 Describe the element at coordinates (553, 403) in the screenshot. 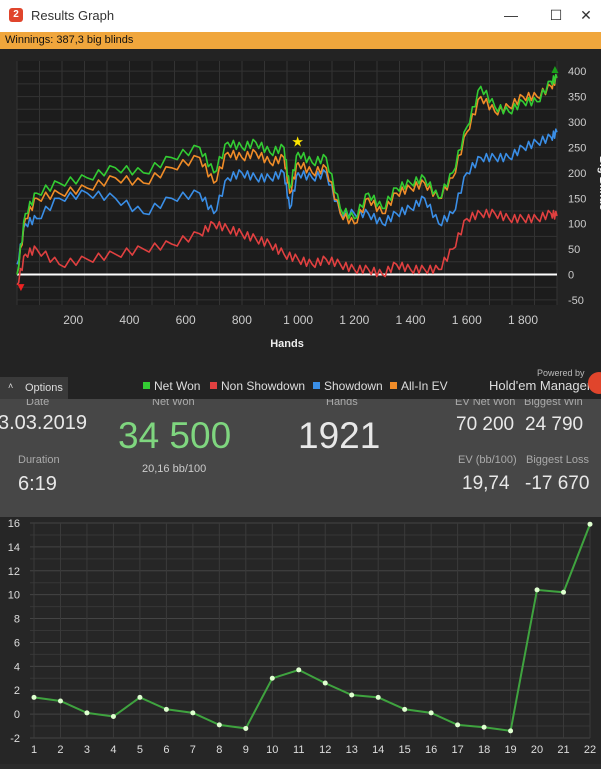

I see `biggest-win-label: Biggest Win` at that location.